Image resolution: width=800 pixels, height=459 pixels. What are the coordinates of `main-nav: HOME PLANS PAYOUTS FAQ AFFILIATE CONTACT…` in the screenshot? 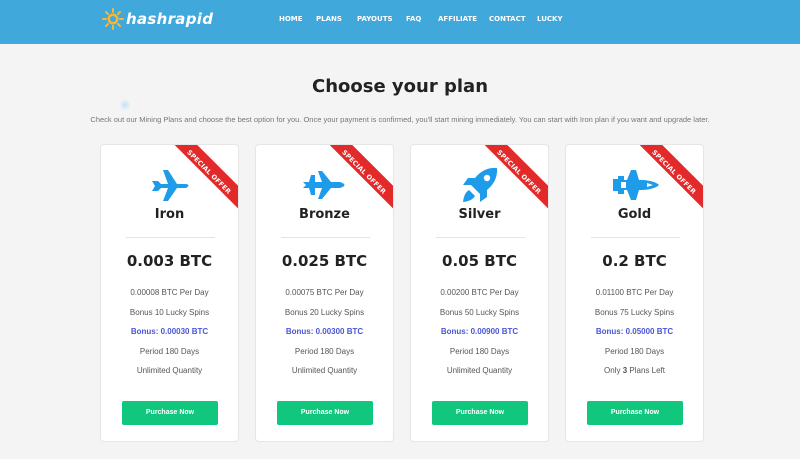 It's located at (400, 22).